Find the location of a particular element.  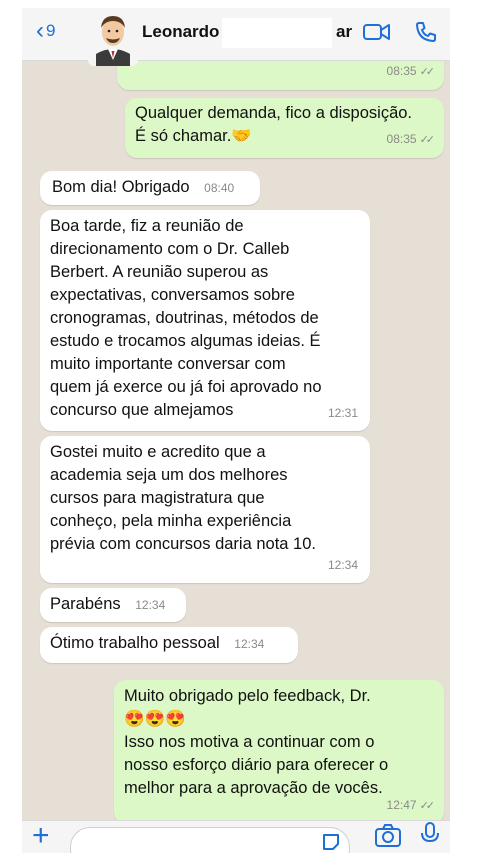

message-text: conheço, pela minha experiência is located at coordinates (171, 521).